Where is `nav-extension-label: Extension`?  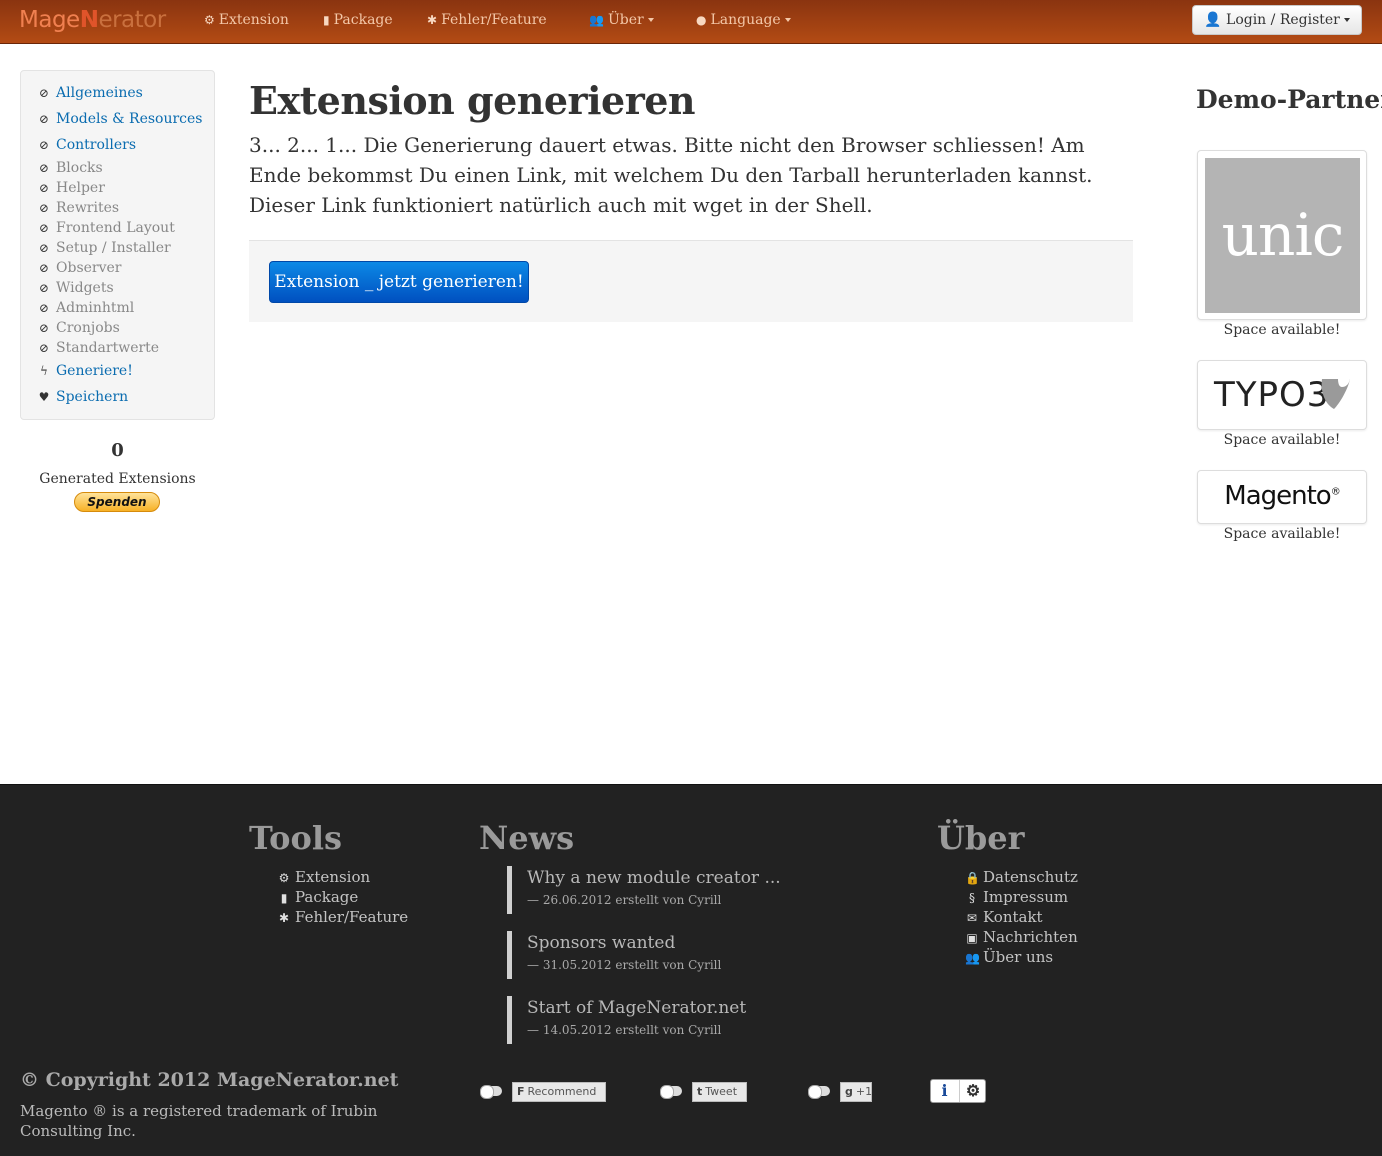 nav-extension-label: Extension is located at coordinates (253, 20).